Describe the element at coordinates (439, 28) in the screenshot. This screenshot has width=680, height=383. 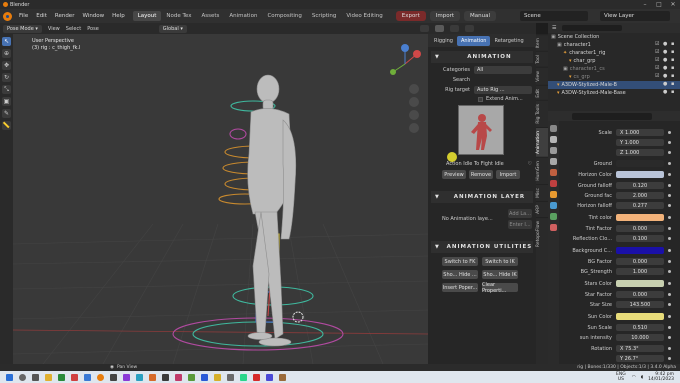
I see `solid-shading-button` at that location.